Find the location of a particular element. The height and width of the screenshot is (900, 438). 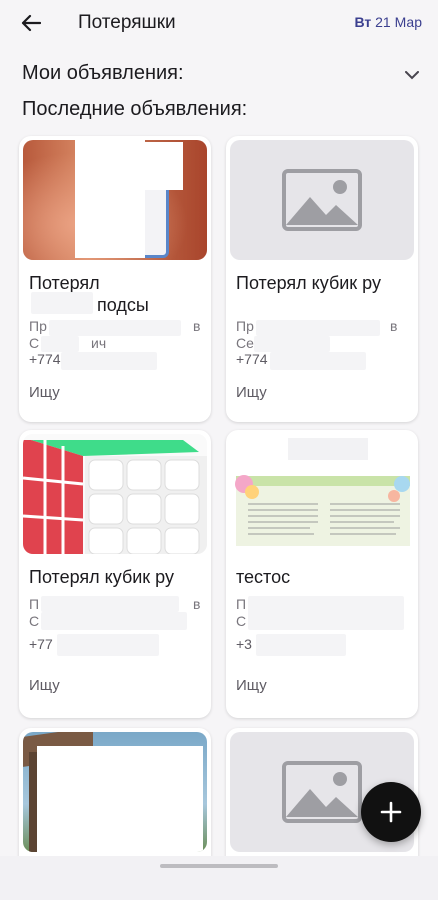

app-bar: Потеряшки Вт 21 Мар is located at coordinates (219, 23).